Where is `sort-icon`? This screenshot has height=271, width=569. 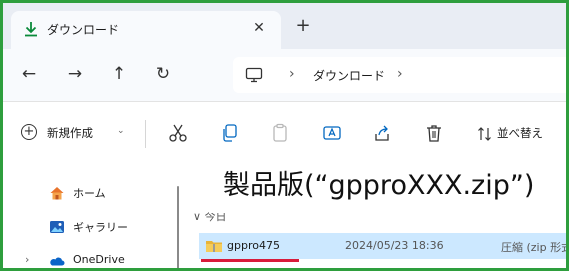
sort-icon is located at coordinates (484, 134).